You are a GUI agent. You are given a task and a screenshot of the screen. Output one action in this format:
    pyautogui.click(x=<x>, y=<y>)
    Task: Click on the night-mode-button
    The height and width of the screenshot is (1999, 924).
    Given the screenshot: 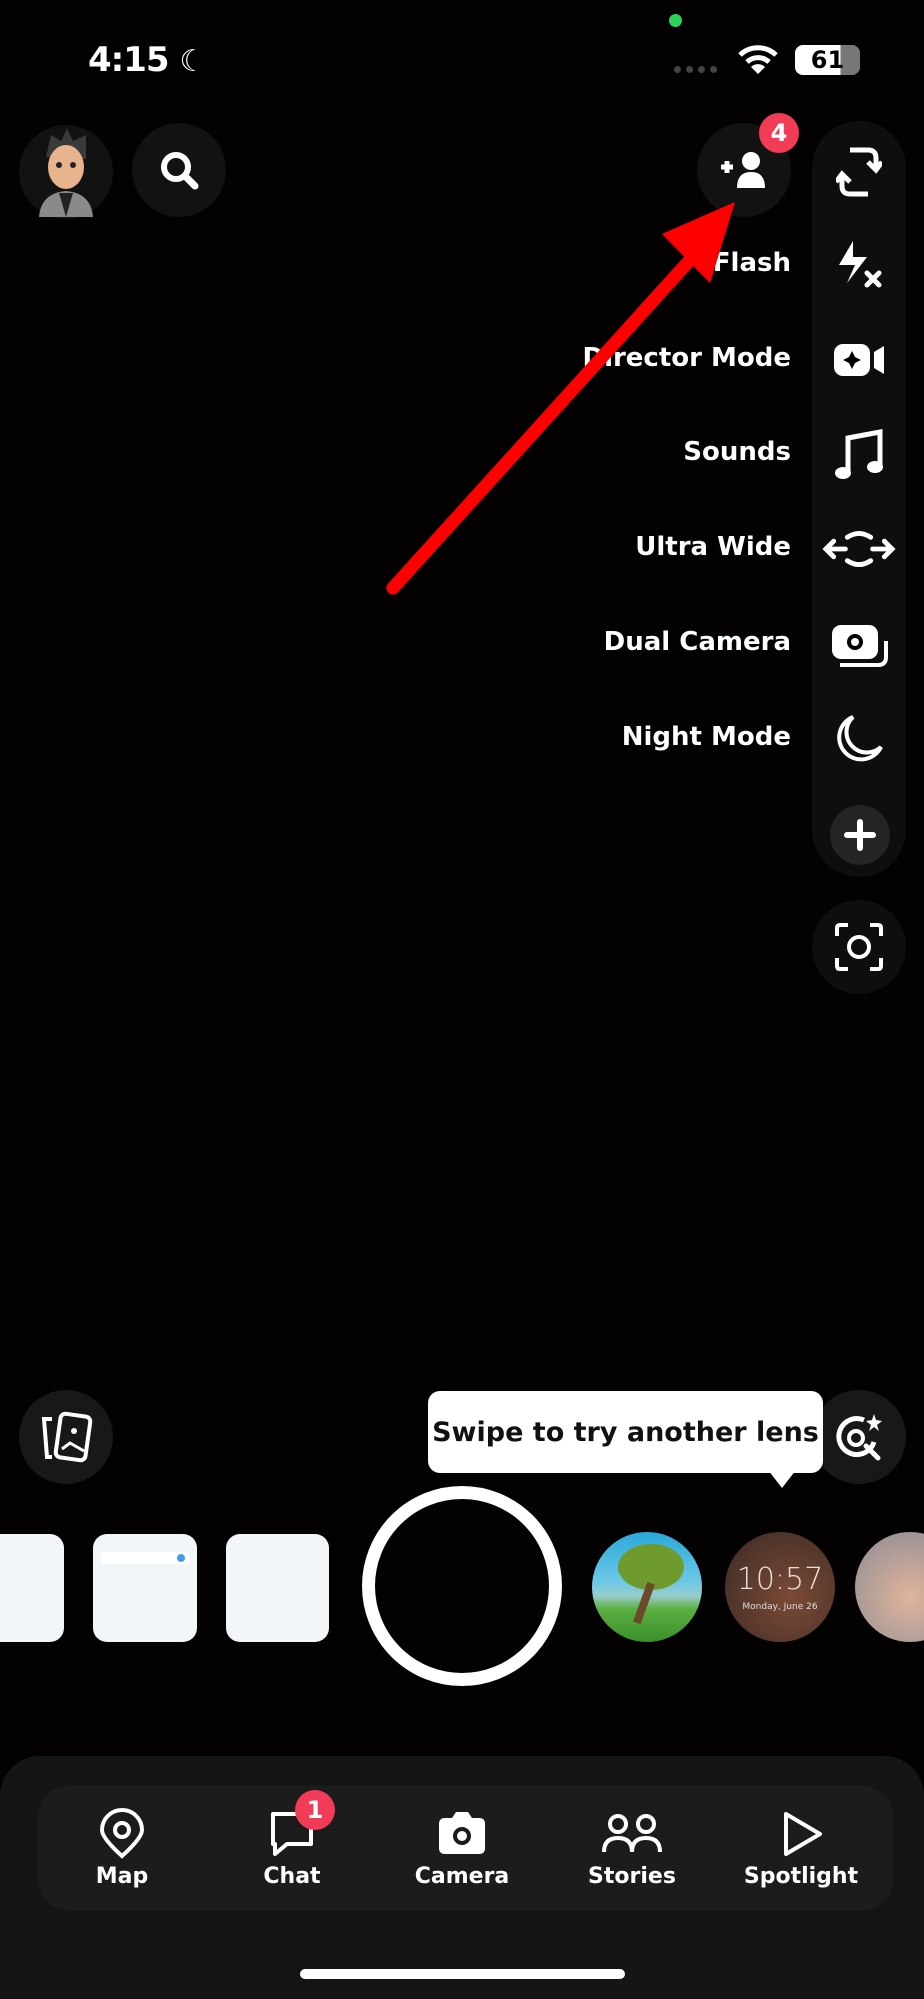 What is the action you would take?
    pyautogui.click(x=859, y=739)
    